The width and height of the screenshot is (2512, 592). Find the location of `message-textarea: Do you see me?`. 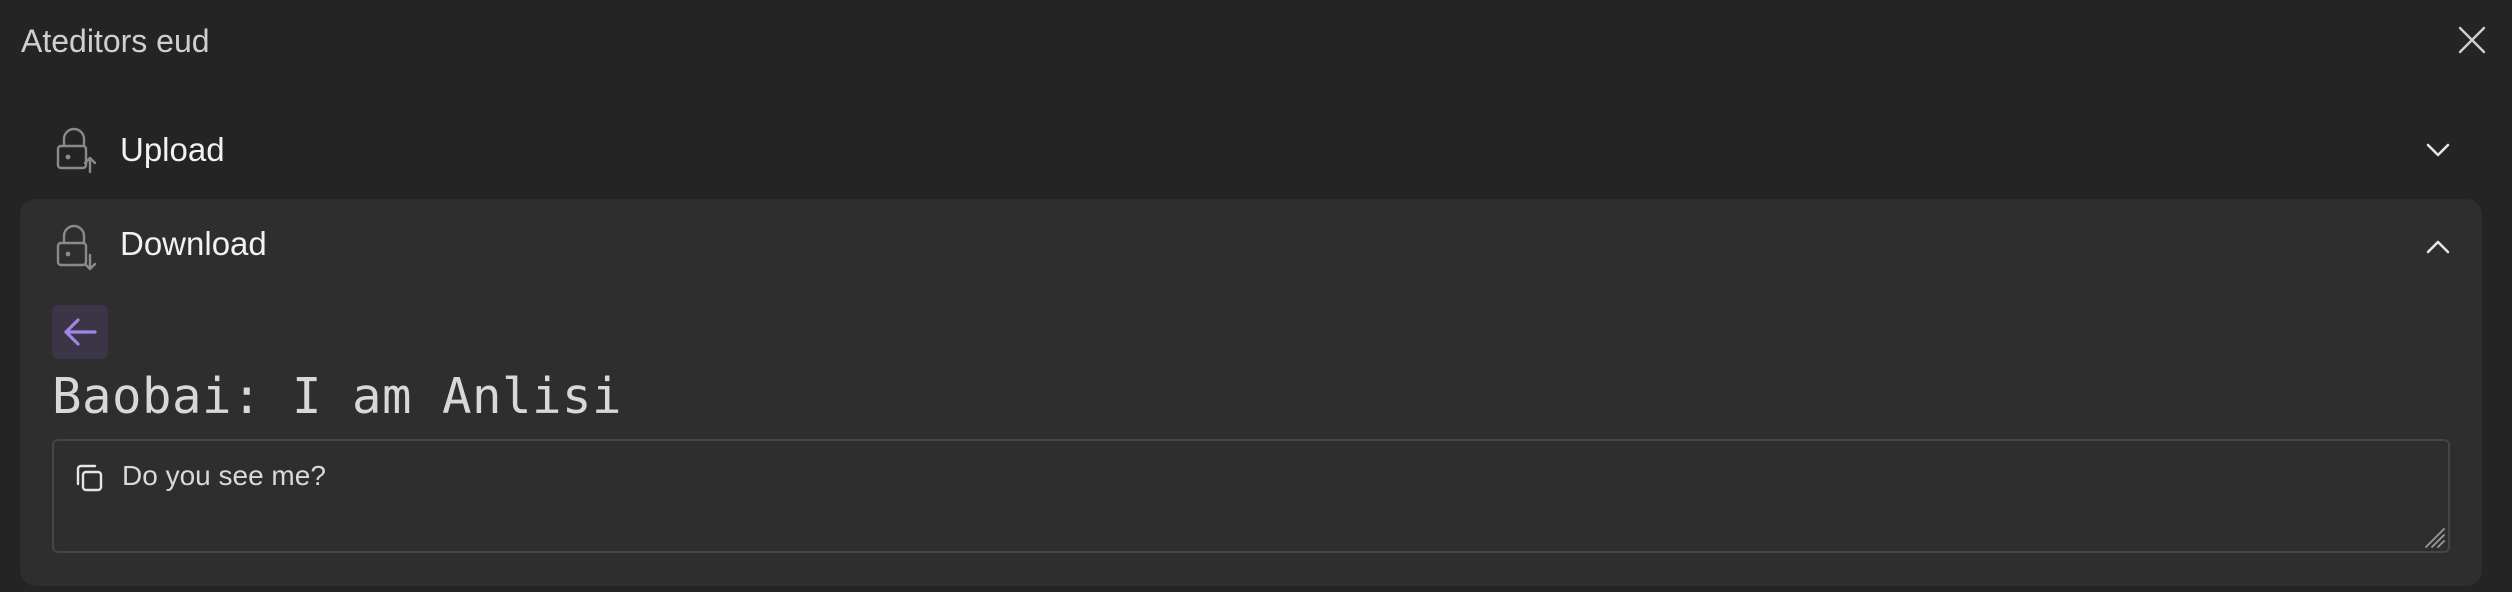

message-textarea: Do you see me? is located at coordinates (1272, 499).